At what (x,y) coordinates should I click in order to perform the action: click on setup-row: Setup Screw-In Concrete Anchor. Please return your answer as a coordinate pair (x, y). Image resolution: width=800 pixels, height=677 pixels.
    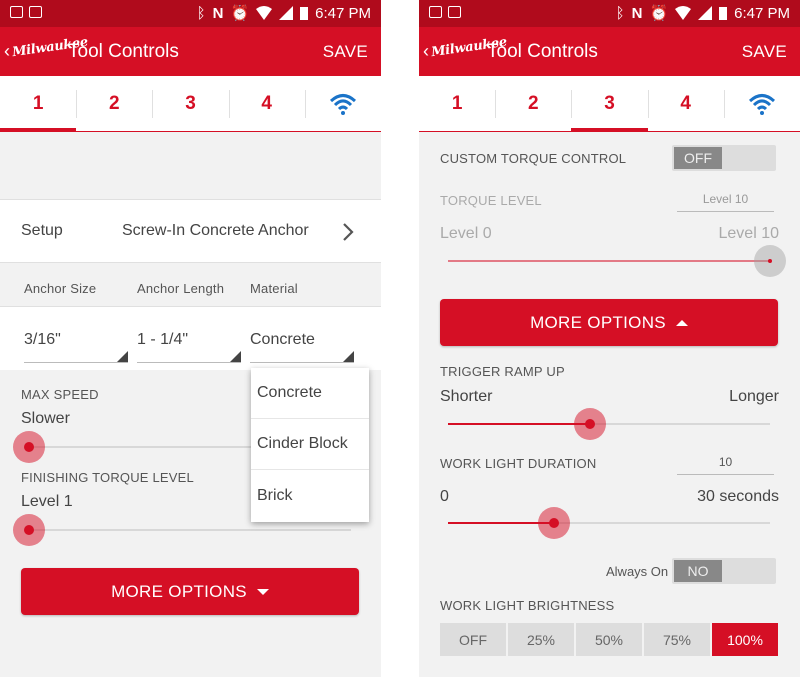
    Looking at the image, I should click on (190, 231).